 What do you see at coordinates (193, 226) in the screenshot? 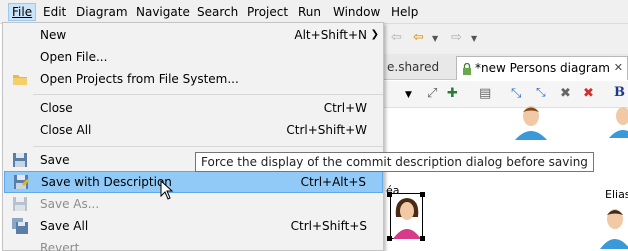
I see `menu-item-save-all: Save All Ctrl+Shift+S` at bounding box center [193, 226].